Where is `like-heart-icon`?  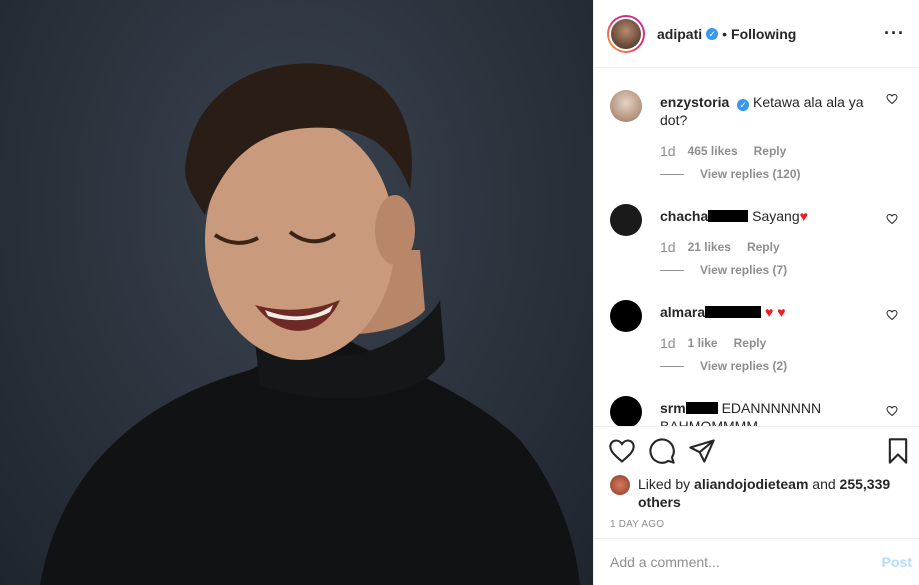
like-heart-icon is located at coordinates (622, 451).